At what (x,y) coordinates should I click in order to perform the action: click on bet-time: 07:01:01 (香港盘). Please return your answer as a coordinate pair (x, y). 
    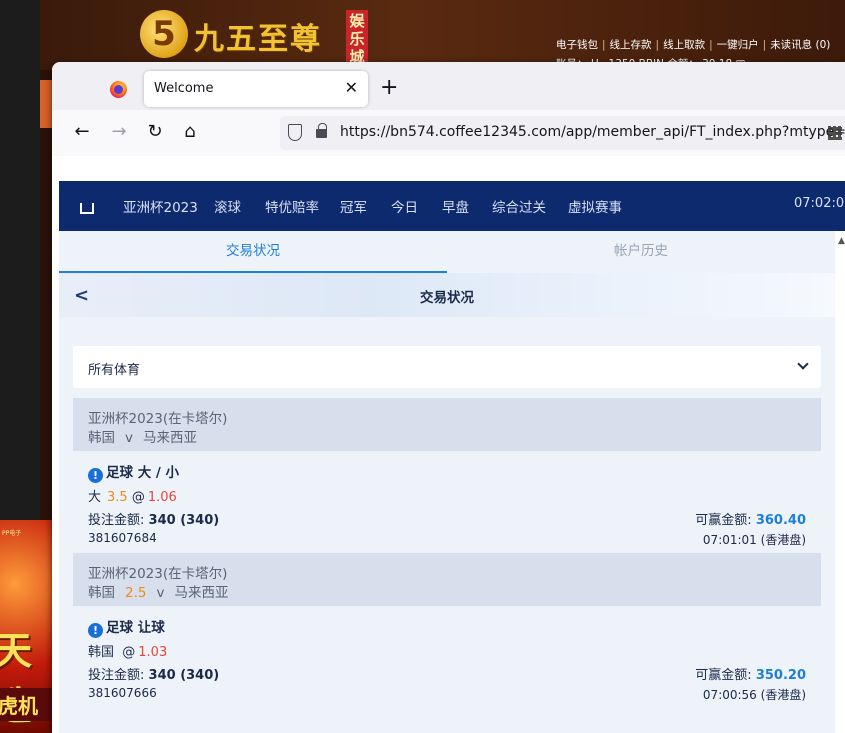
    Looking at the image, I should click on (754, 540).